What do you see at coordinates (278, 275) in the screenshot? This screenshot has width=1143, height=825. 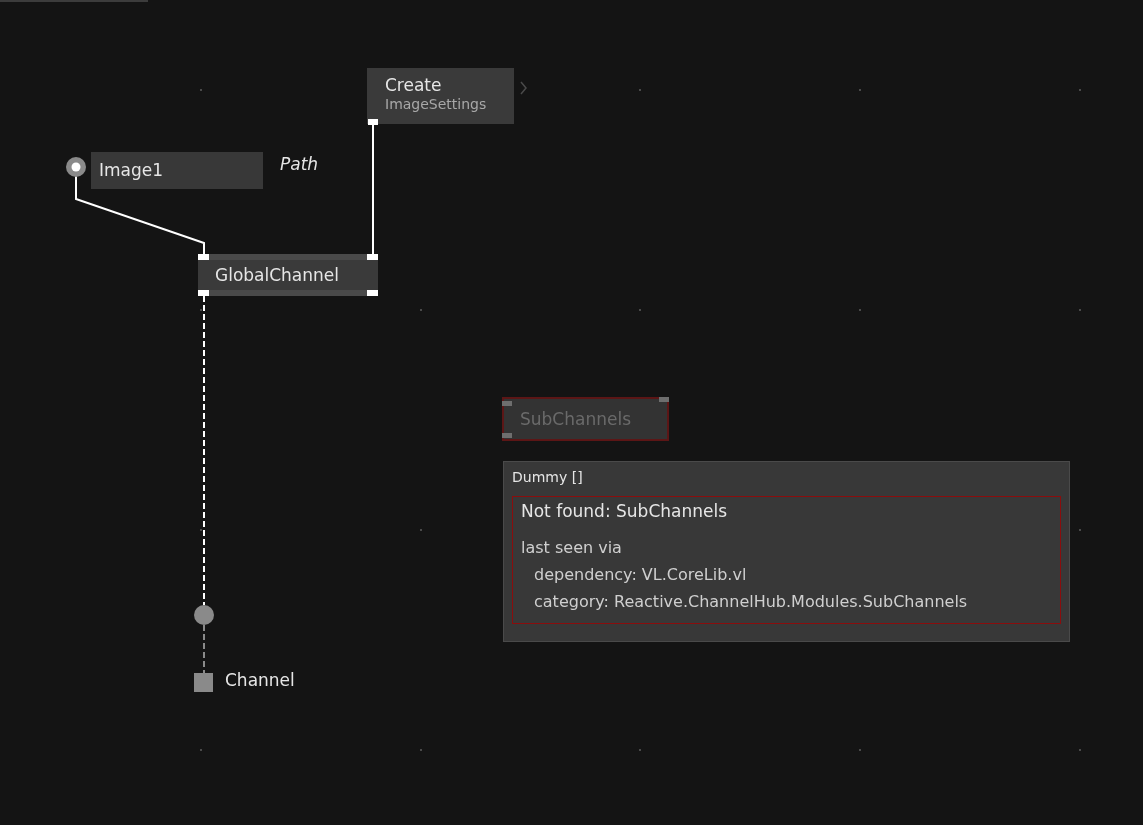 I see `node-title: GlobalChannel` at bounding box center [278, 275].